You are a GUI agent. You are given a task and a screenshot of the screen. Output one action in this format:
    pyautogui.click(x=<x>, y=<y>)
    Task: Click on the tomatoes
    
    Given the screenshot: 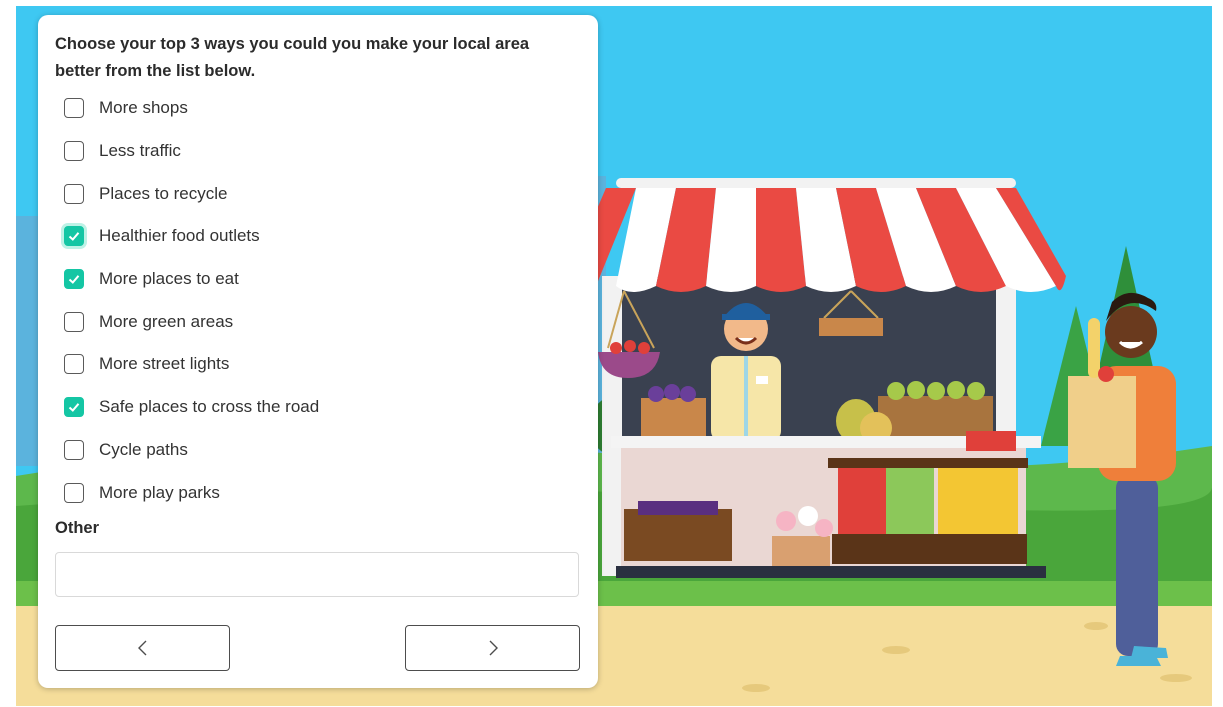 What is the action you would take?
    pyautogui.click(x=862, y=501)
    